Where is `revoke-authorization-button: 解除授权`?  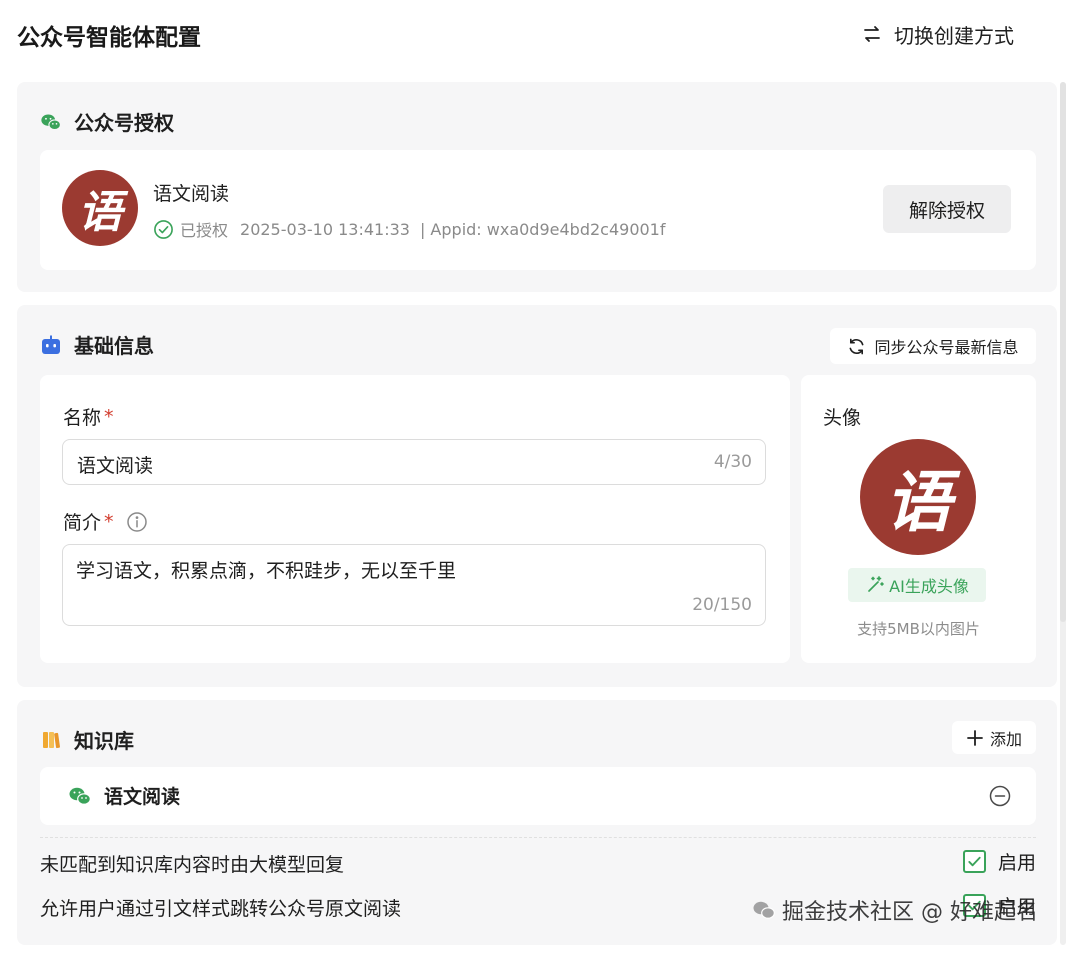 revoke-authorization-button: 解除授权 is located at coordinates (947, 209).